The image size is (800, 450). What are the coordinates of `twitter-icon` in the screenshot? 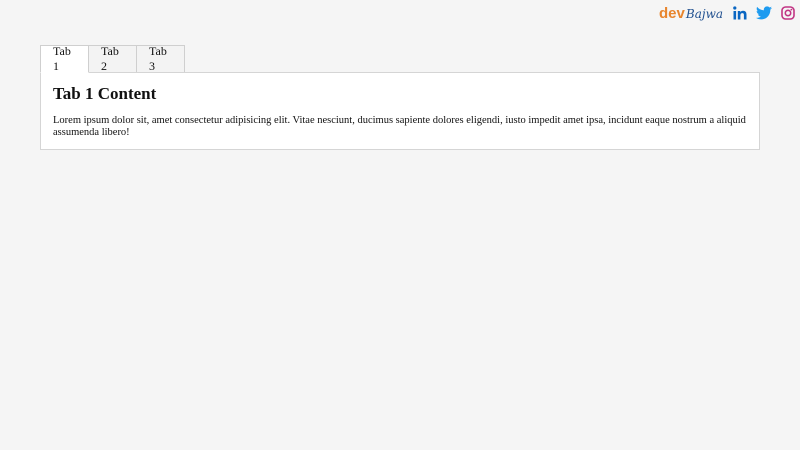 It's located at (764, 13).